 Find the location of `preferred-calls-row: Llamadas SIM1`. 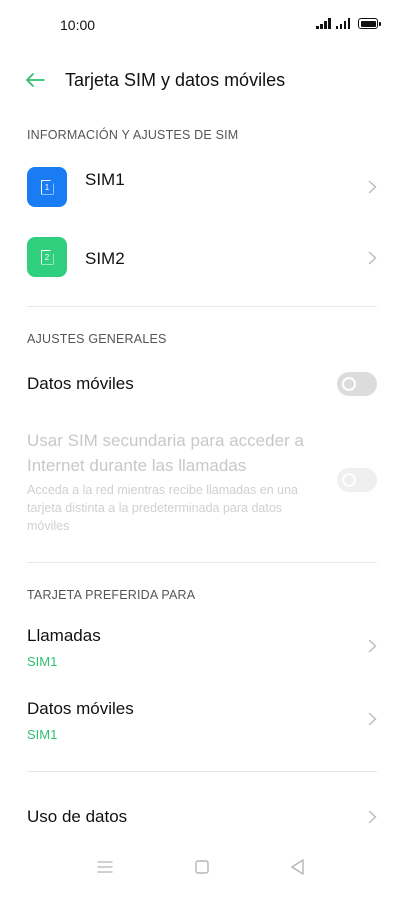

preferred-calls-row: Llamadas SIM1 is located at coordinates (202, 645).